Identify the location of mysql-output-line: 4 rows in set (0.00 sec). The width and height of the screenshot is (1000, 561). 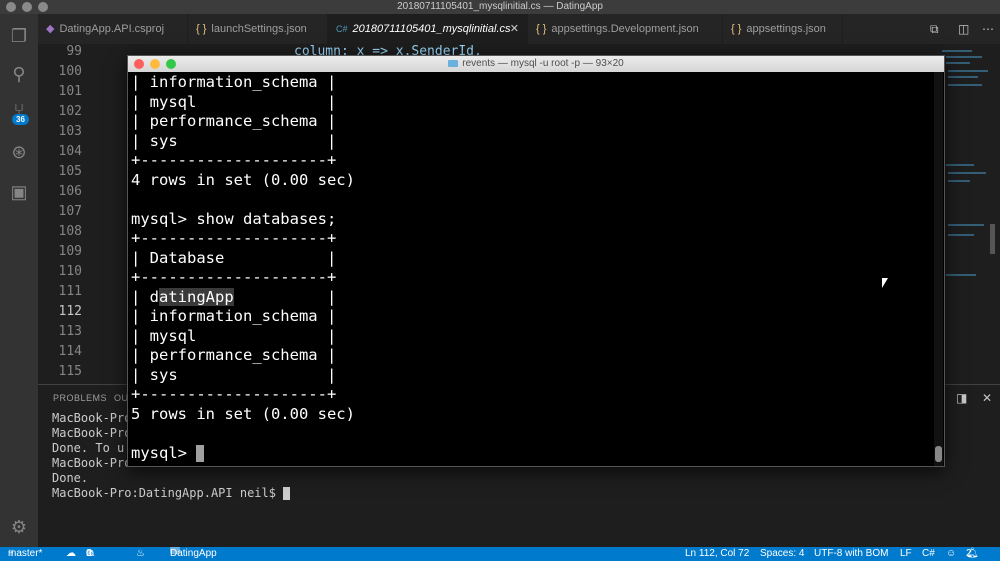
(243, 179).